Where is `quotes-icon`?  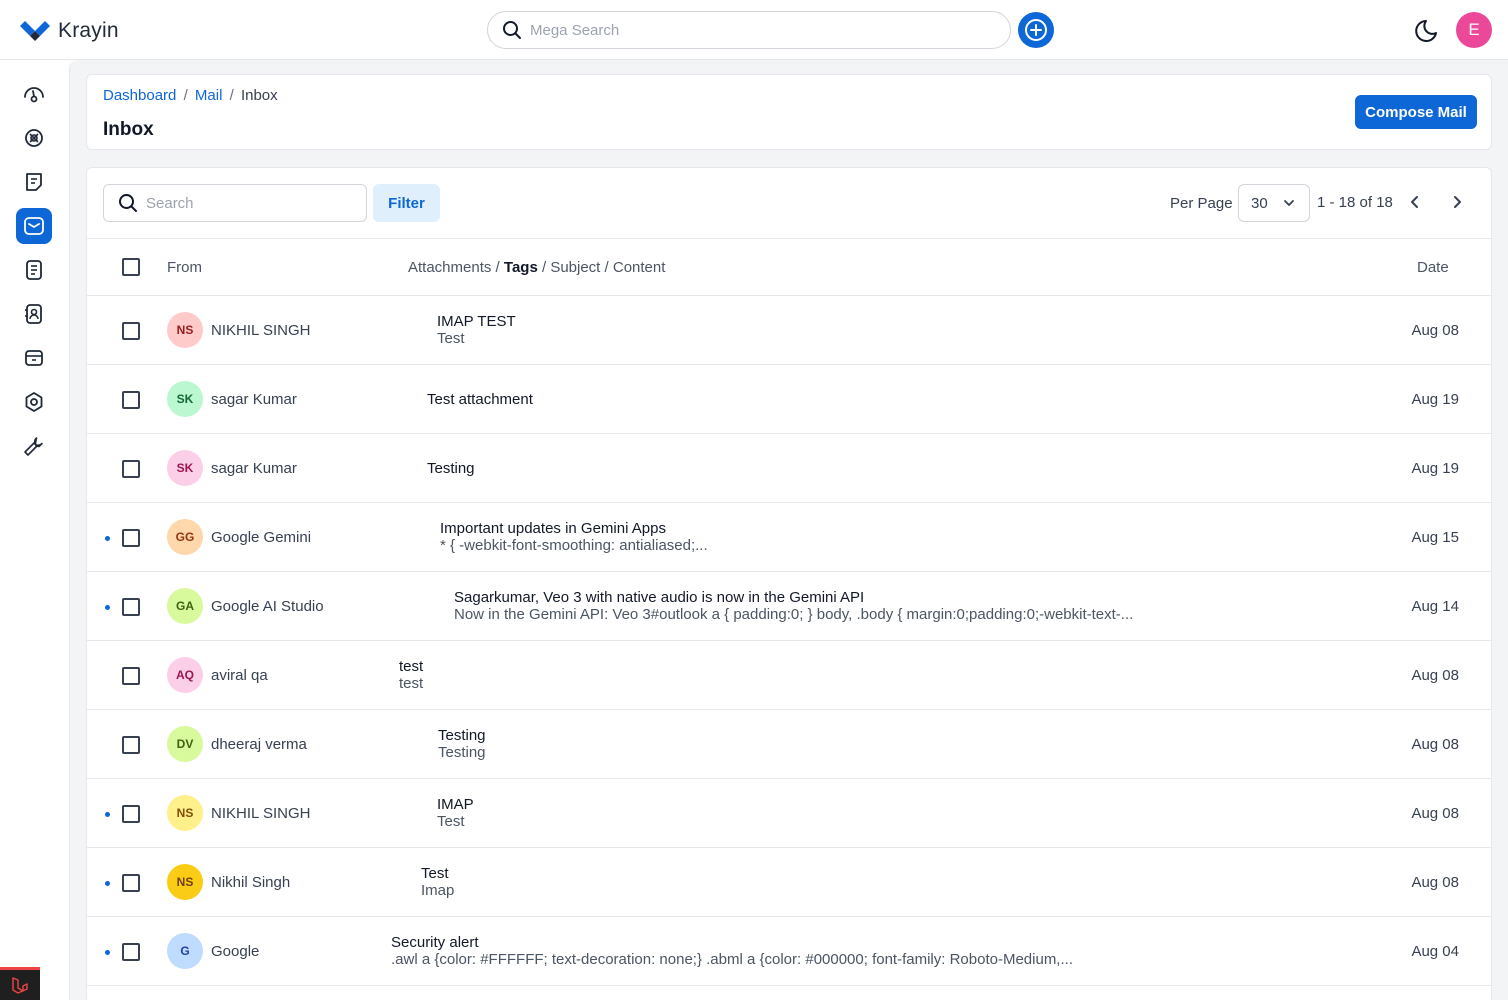 quotes-icon is located at coordinates (34, 182).